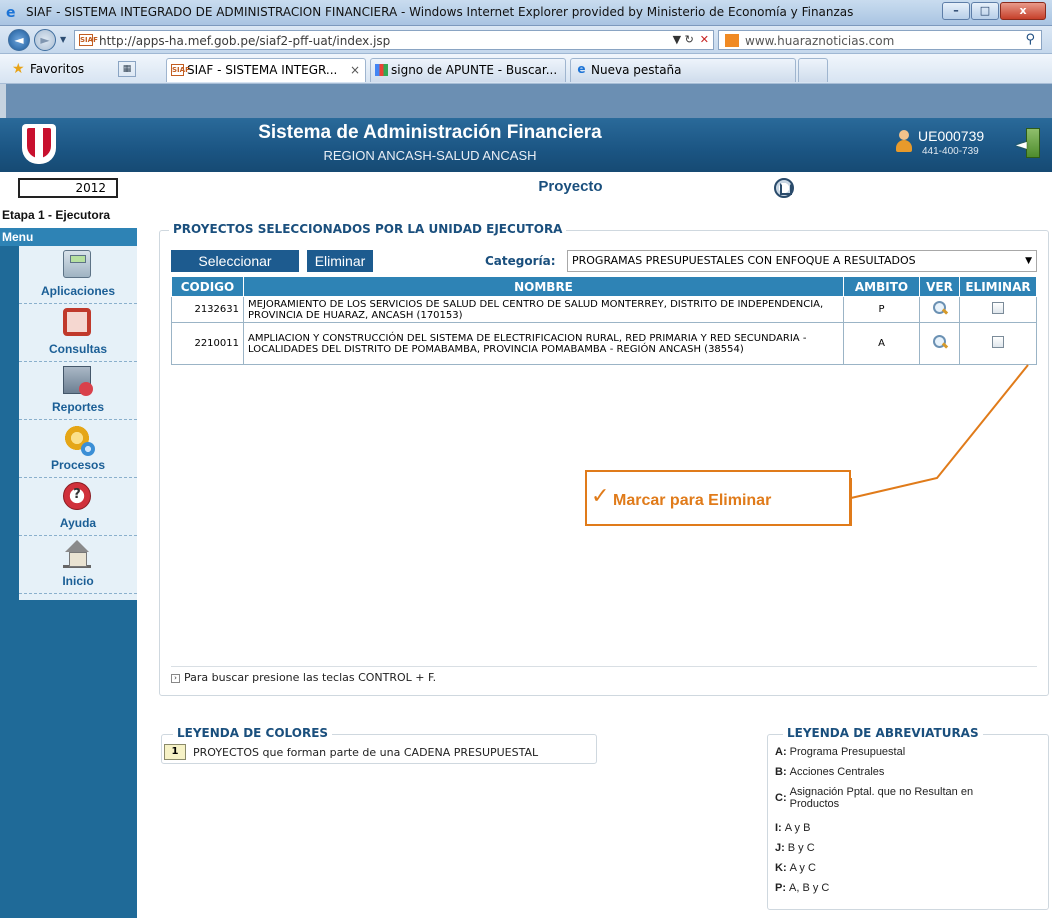  I want to click on maximize-button: □, so click(985, 11).